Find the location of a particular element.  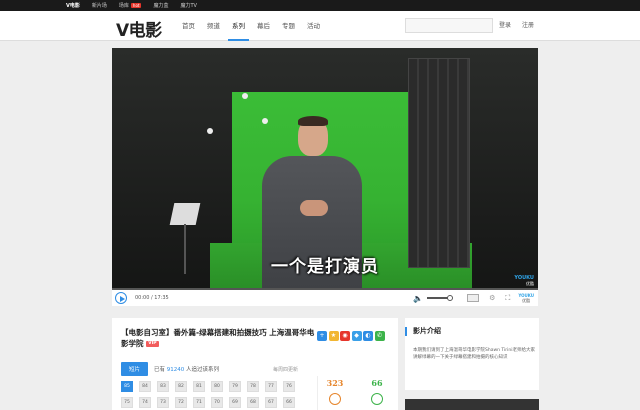

episode-button: 82 is located at coordinates (181, 386).